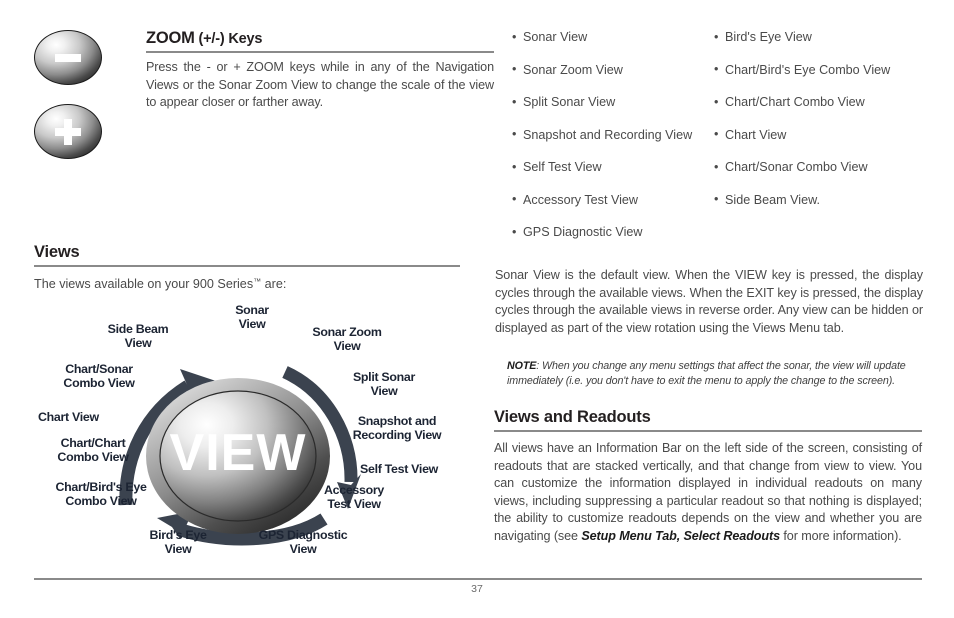 The image size is (954, 618). What do you see at coordinates (680, 535) in the screenshot?
I see `views-readouts-emphasis: Setup Menu Tab, Select Readouts` at bounding box center [680, 535].